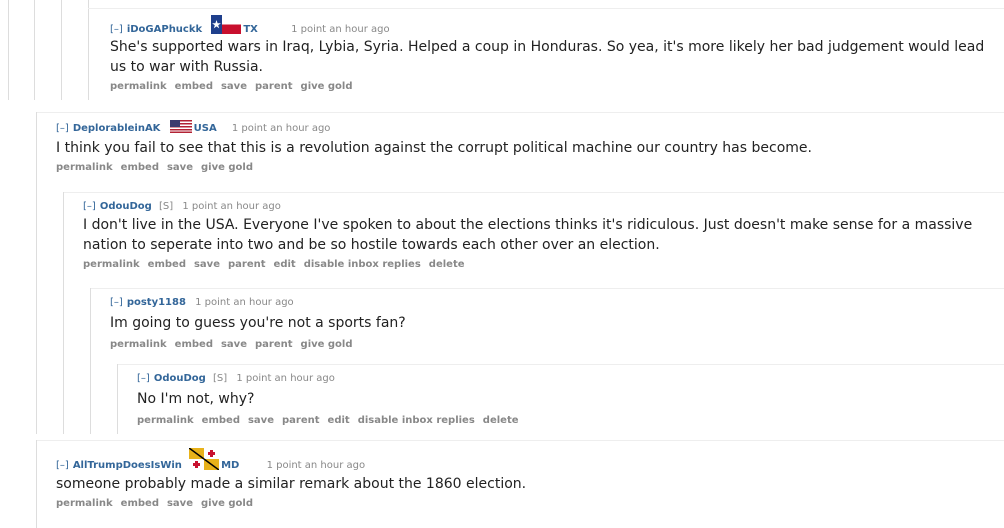 The image size is (1004, 528). Describe the element at coordinates (550, 25) in the screenshot. I see `comment-tagline: [–] iDoGAPhuckk TX 1 point an hour ago` at that location.